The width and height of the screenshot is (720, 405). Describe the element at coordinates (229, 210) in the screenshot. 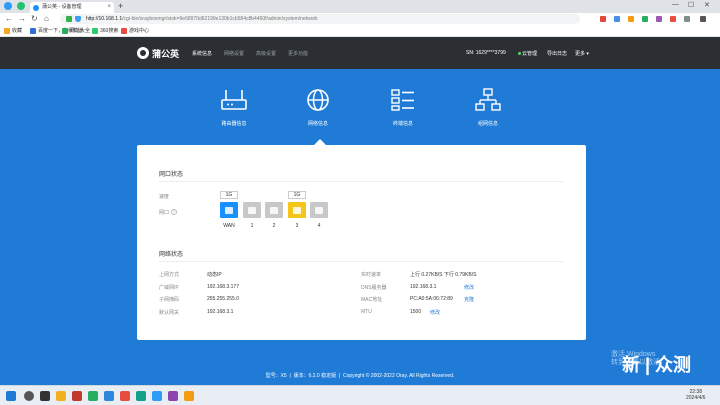

I see `port-wan` at that location.